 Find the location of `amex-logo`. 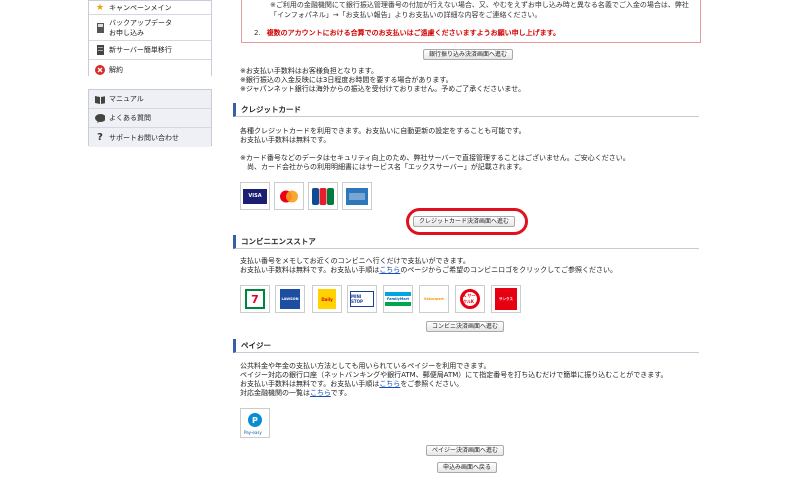

amex-logo is located at coordinates (357, 196).